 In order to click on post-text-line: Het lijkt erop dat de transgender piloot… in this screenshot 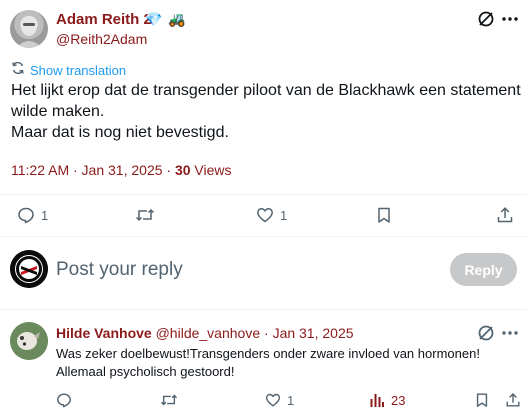, I will do `click(266, 90)`.